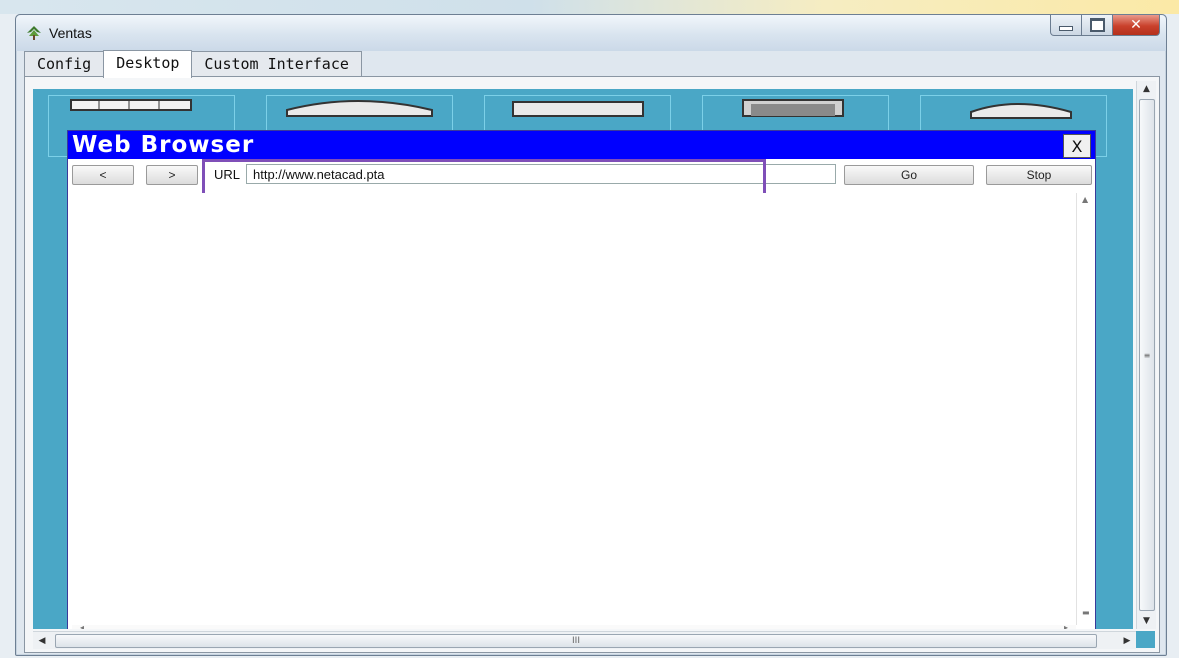 This screenshot has width=1179, height=658. I want to click on background-strip, so click(589, 7).